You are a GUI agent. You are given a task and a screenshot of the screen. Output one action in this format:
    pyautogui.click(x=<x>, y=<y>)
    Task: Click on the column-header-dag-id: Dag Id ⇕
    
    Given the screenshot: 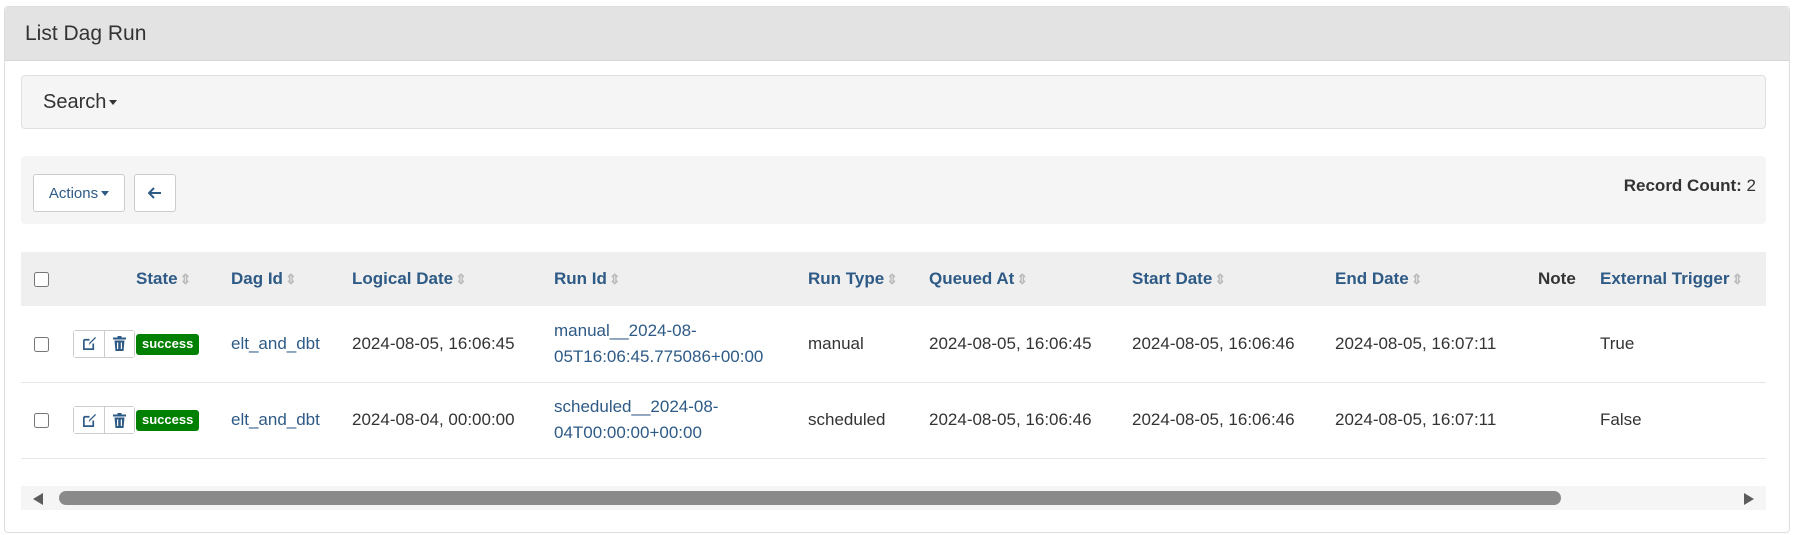 What is the action you would take?
    pyautogui.click(x=283, y=279)
    